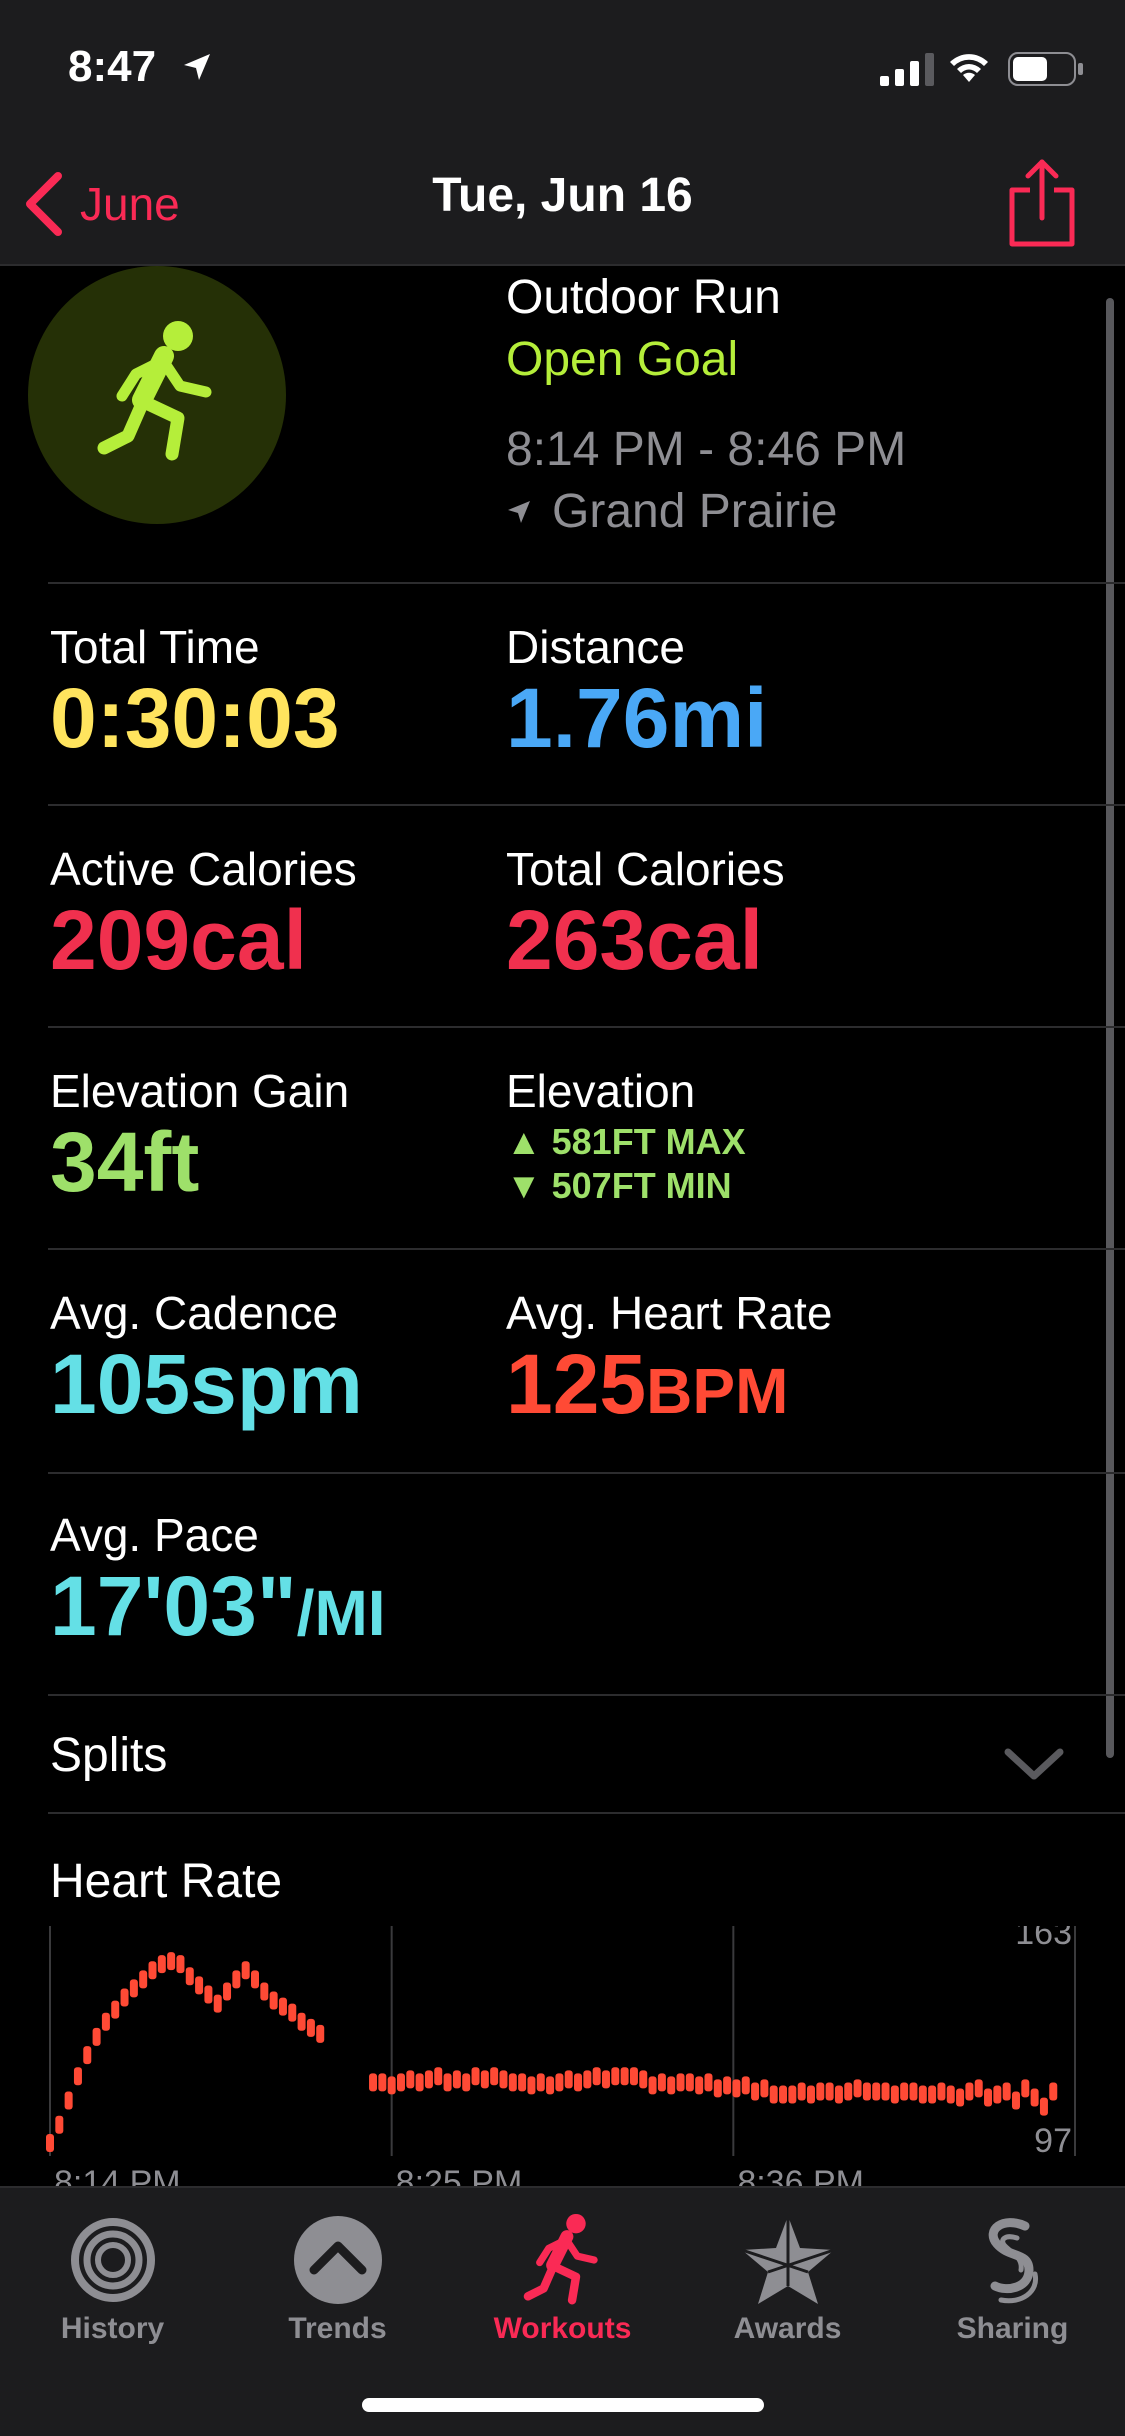 The width and height of the screenshot is (1125, 2436). What do you see at coordinates (195, 718) in the screenshot?
I see `stat-value: 0:30:03` at bounding box center [195, 718].